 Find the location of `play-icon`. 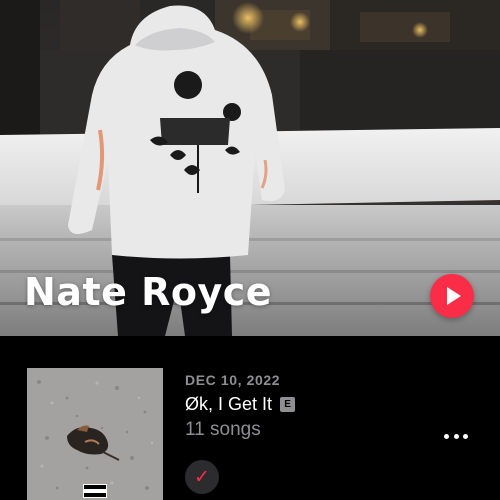

play-icon is located at coordinates (454, 296).